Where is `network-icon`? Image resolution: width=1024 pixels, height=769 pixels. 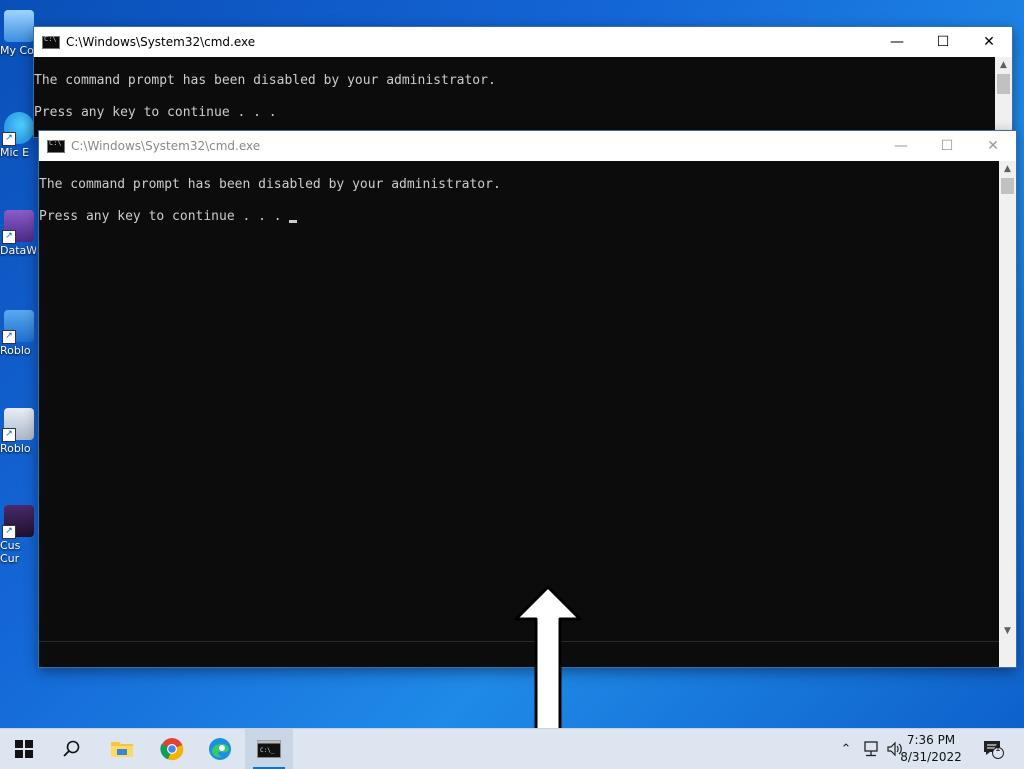
network-icon is located at coordinates (871, 749).